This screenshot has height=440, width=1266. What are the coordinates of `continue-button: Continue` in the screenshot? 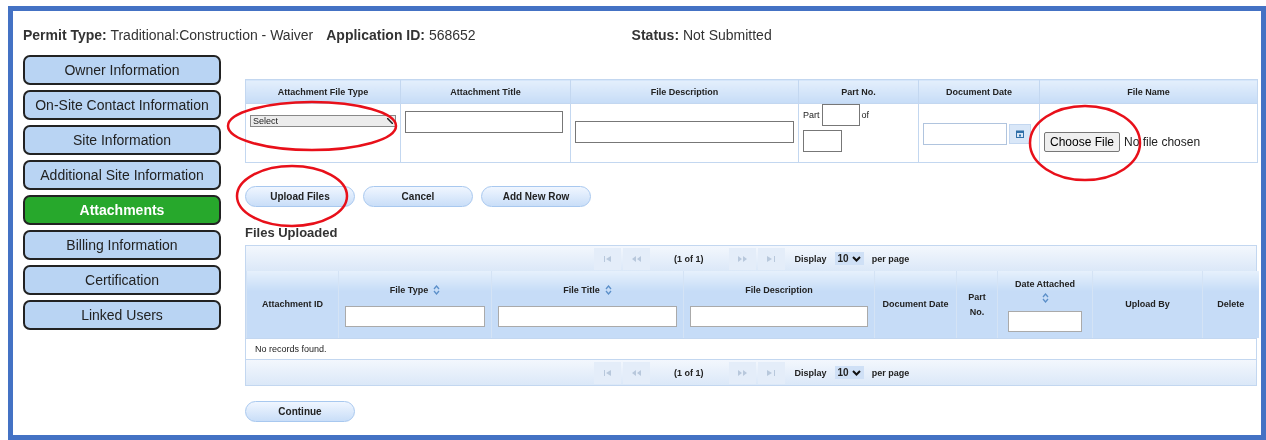 It's located at (300, 411).